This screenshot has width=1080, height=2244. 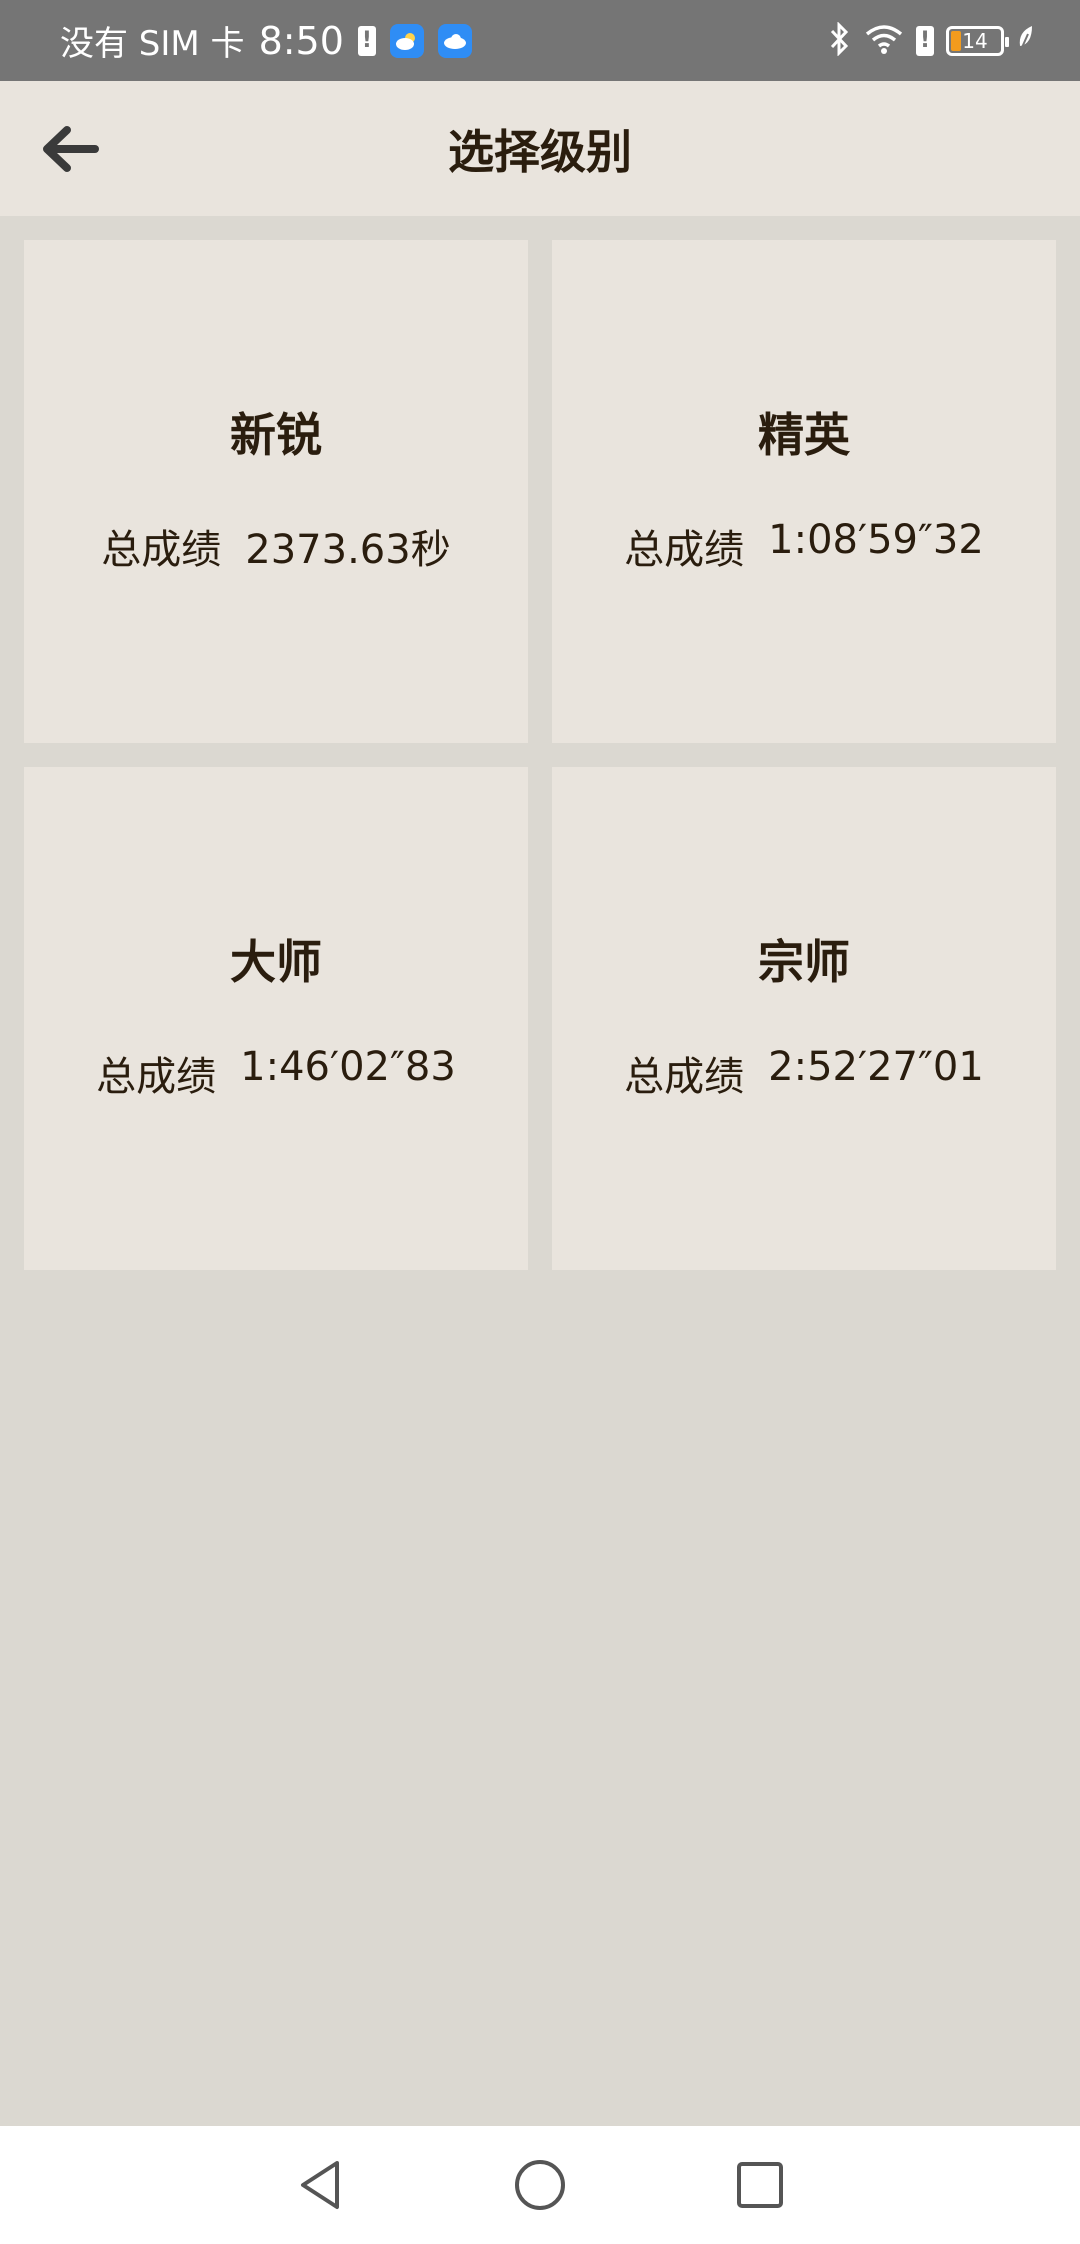 What do you see at coordinates (804, 434) in the screenshot?
I see `level-name: 精英` at bounding box center [804, 434].